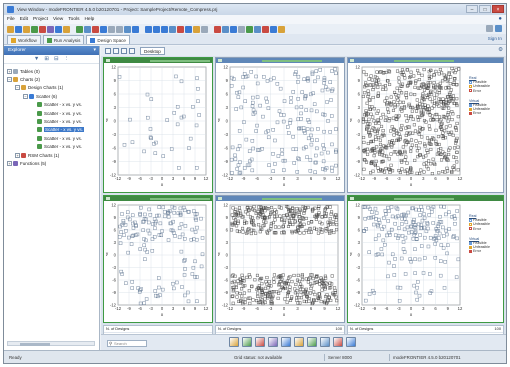 The image size is (510, 367). What do you see at coordinates (500, 19) in the screenshot?
I see `help-icon: ●` at bounding box center [500, 19].